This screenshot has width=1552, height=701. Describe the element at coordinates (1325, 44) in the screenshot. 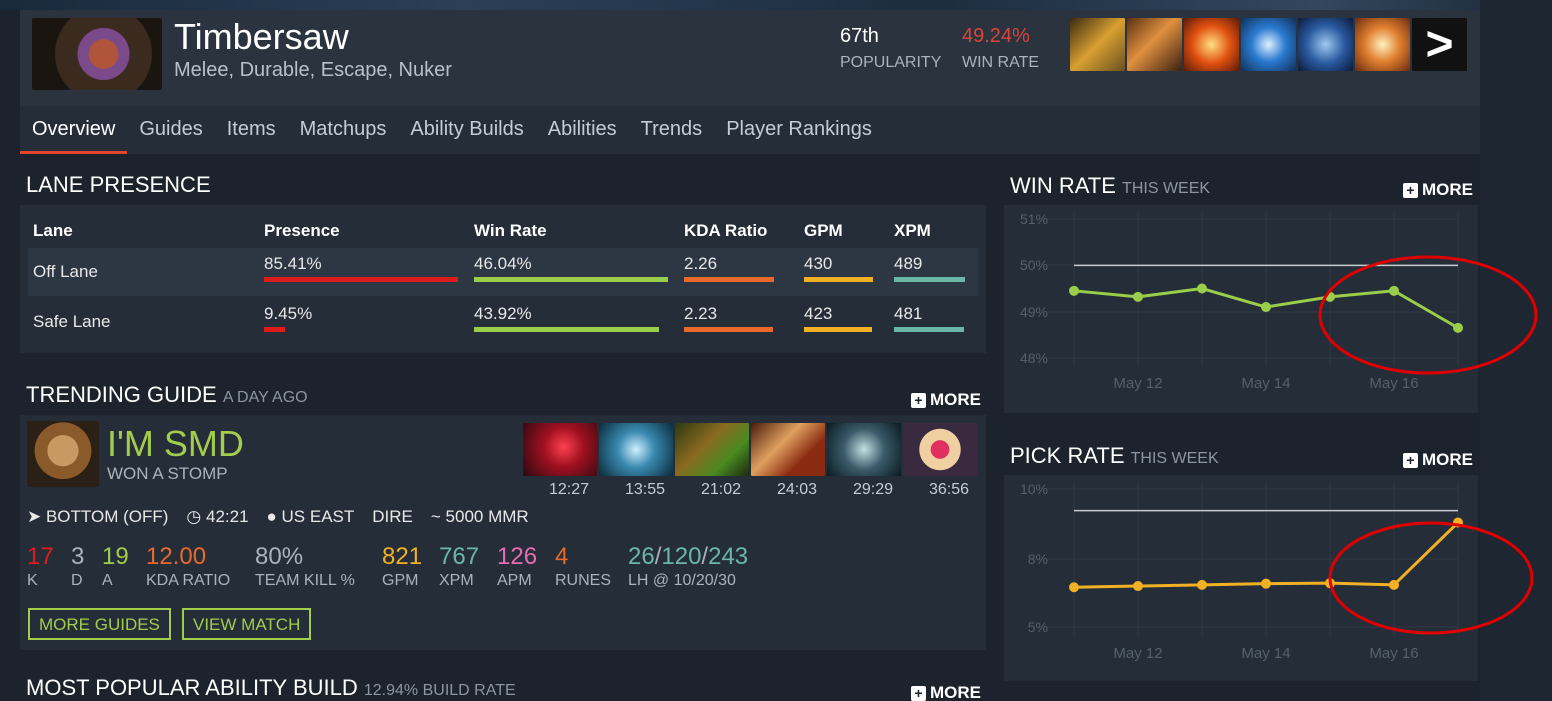

I see `ability-second-chakram-icon` at that location.